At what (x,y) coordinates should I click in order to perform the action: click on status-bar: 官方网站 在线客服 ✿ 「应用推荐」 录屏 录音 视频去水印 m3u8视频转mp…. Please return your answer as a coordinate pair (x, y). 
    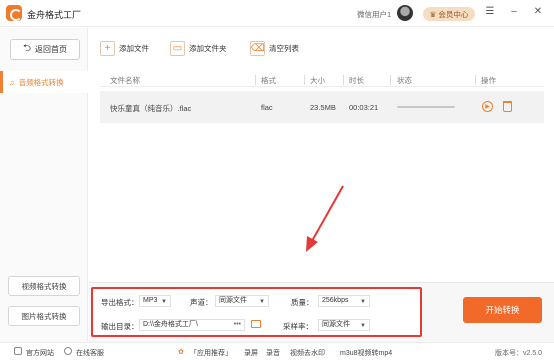
    Looking at the image, I should click on (277, 351).